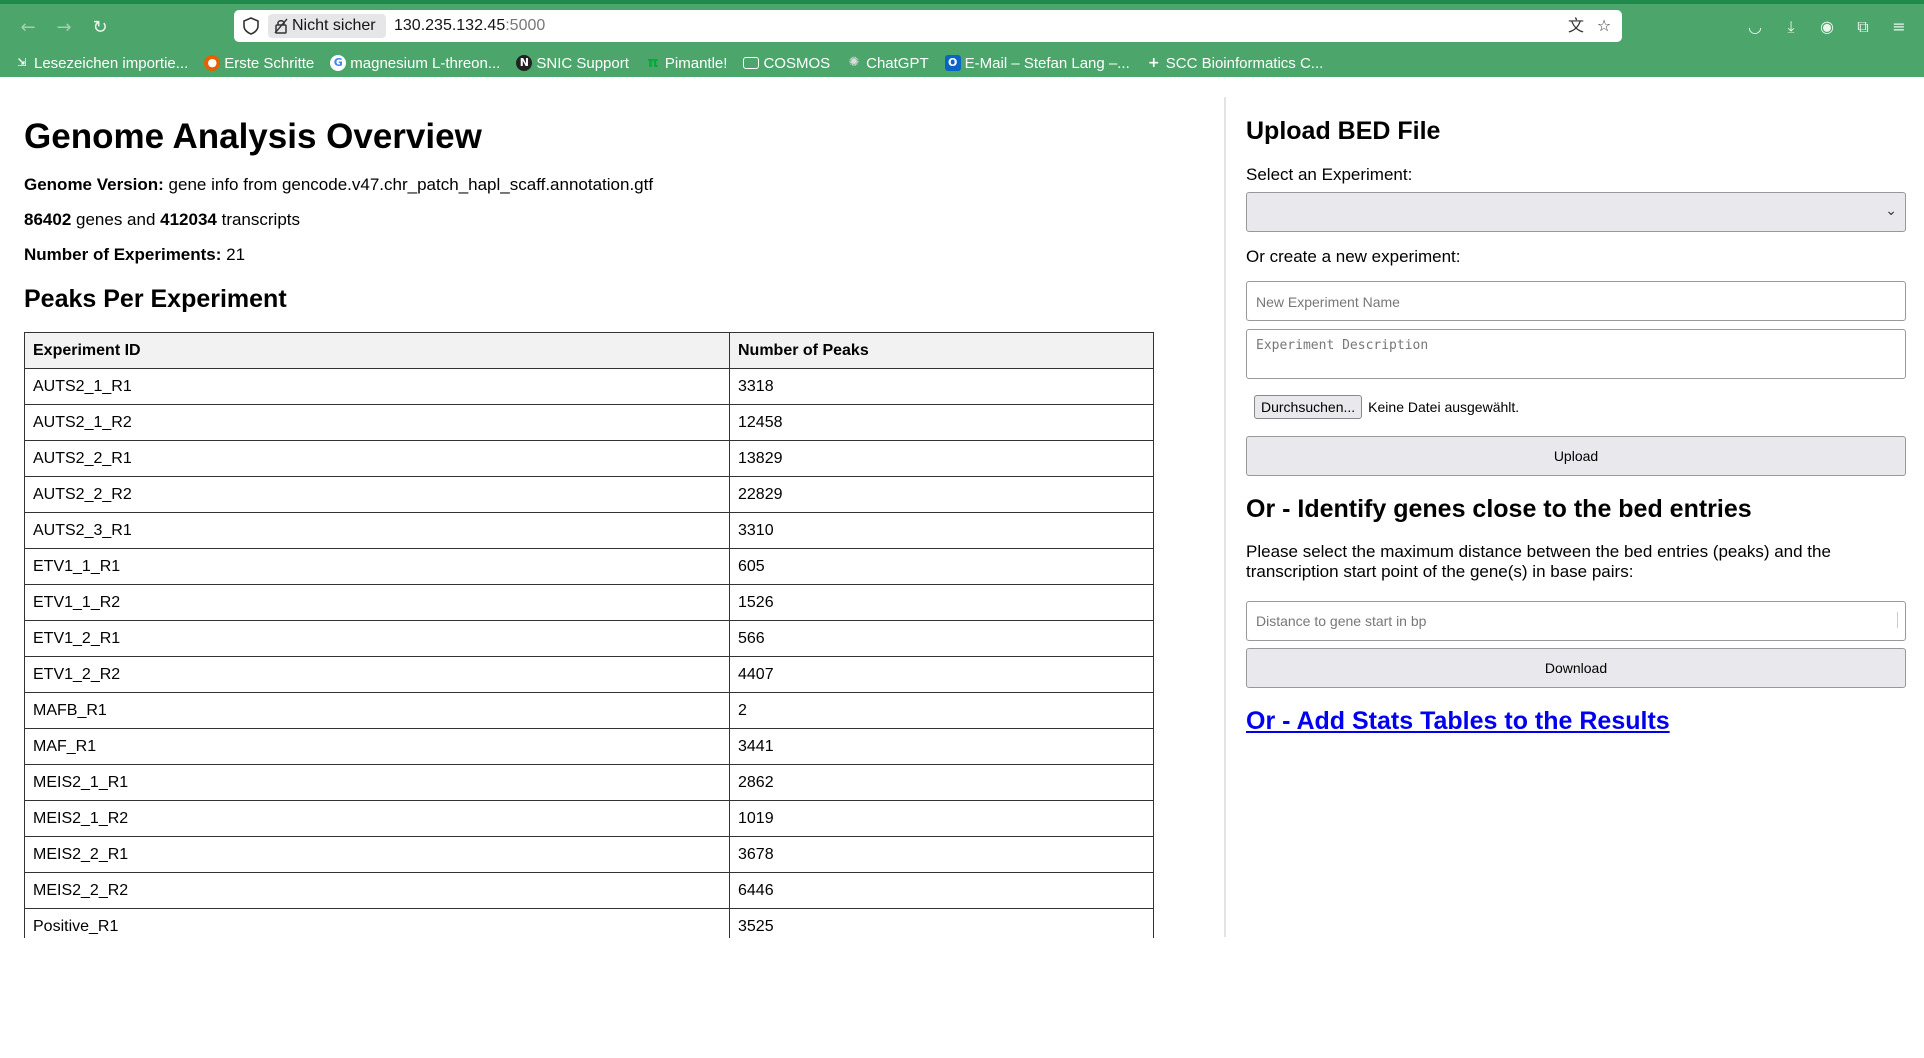  I want to click on chatgpt-icon: ✺, so click(854, 62).